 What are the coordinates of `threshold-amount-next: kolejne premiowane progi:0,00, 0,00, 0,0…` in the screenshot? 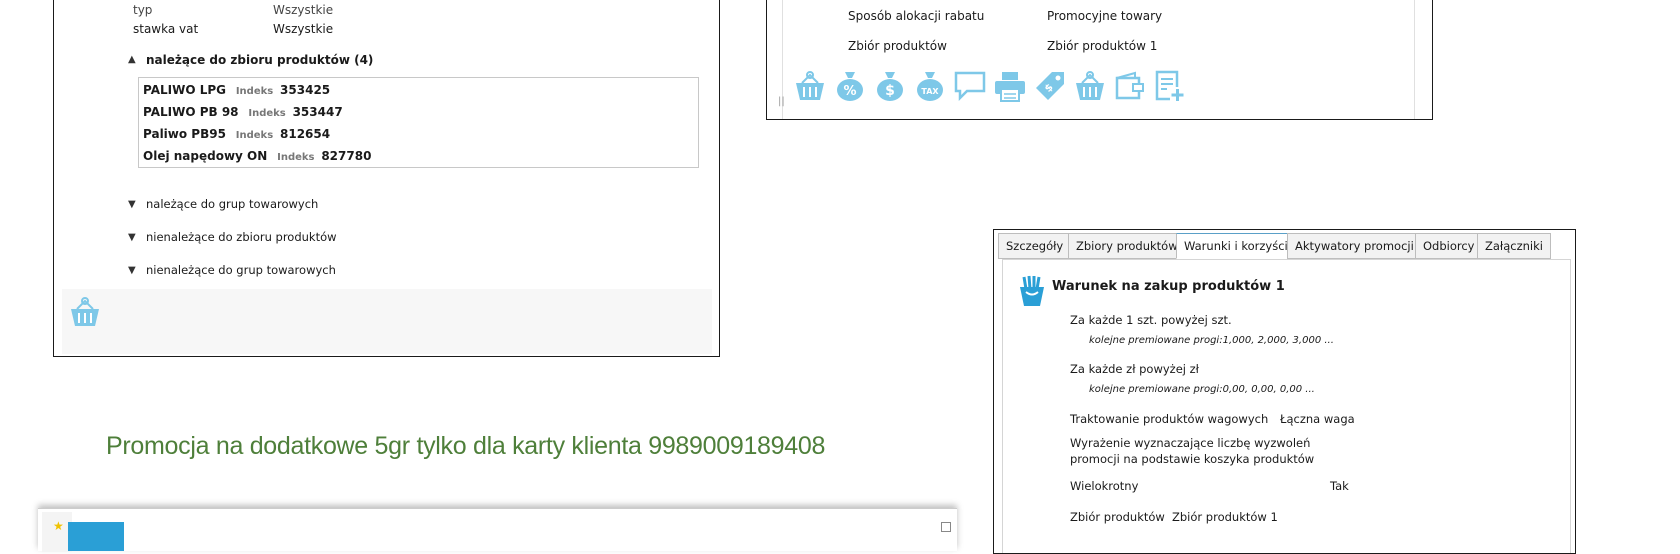 It's located at (1202, 389).